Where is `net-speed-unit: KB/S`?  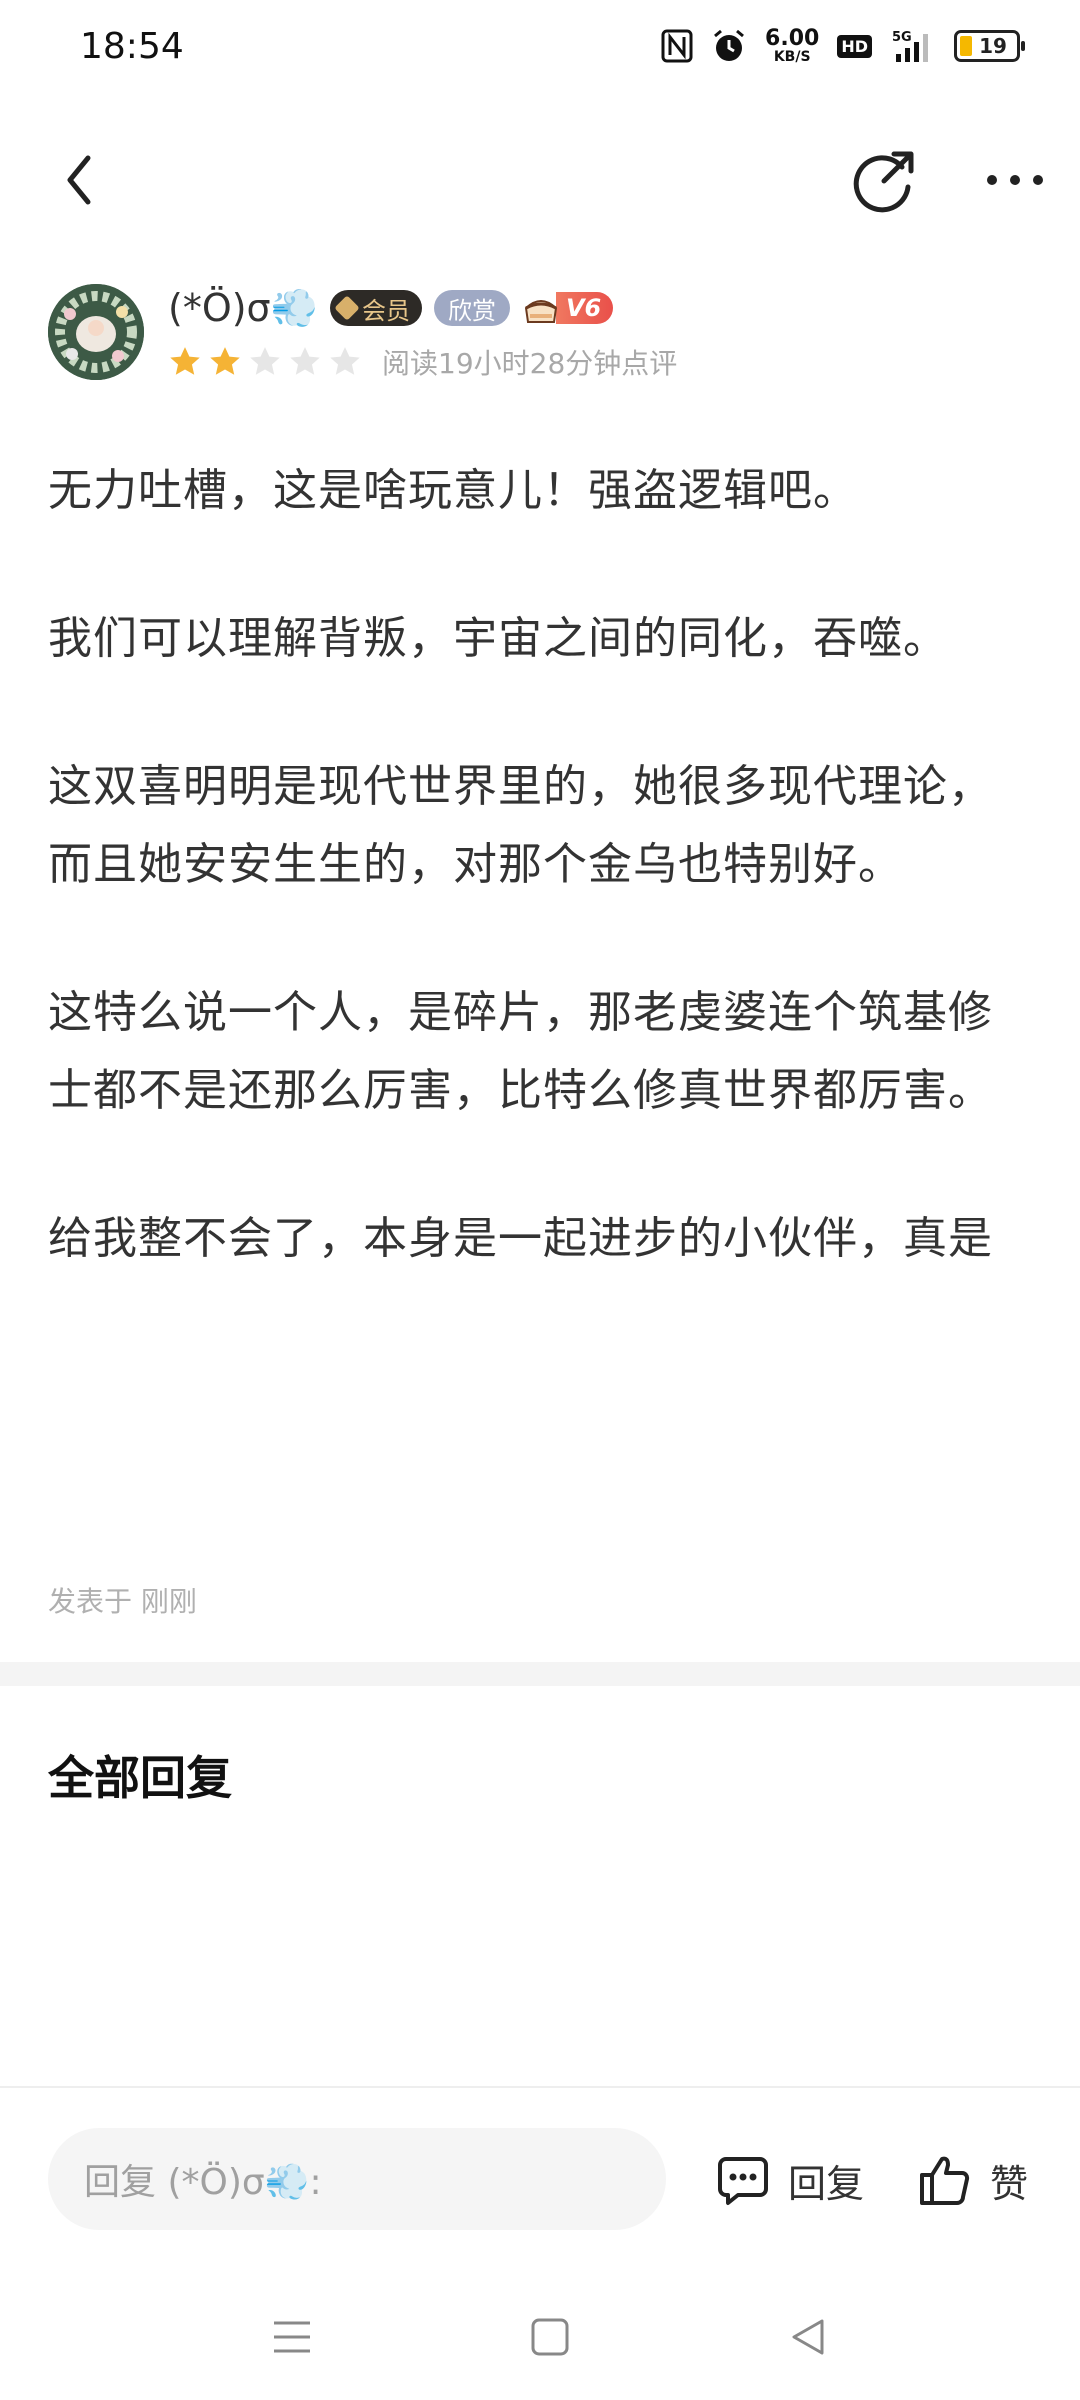
net-speed-unit: KB/S is located at coordinates (792, 57).